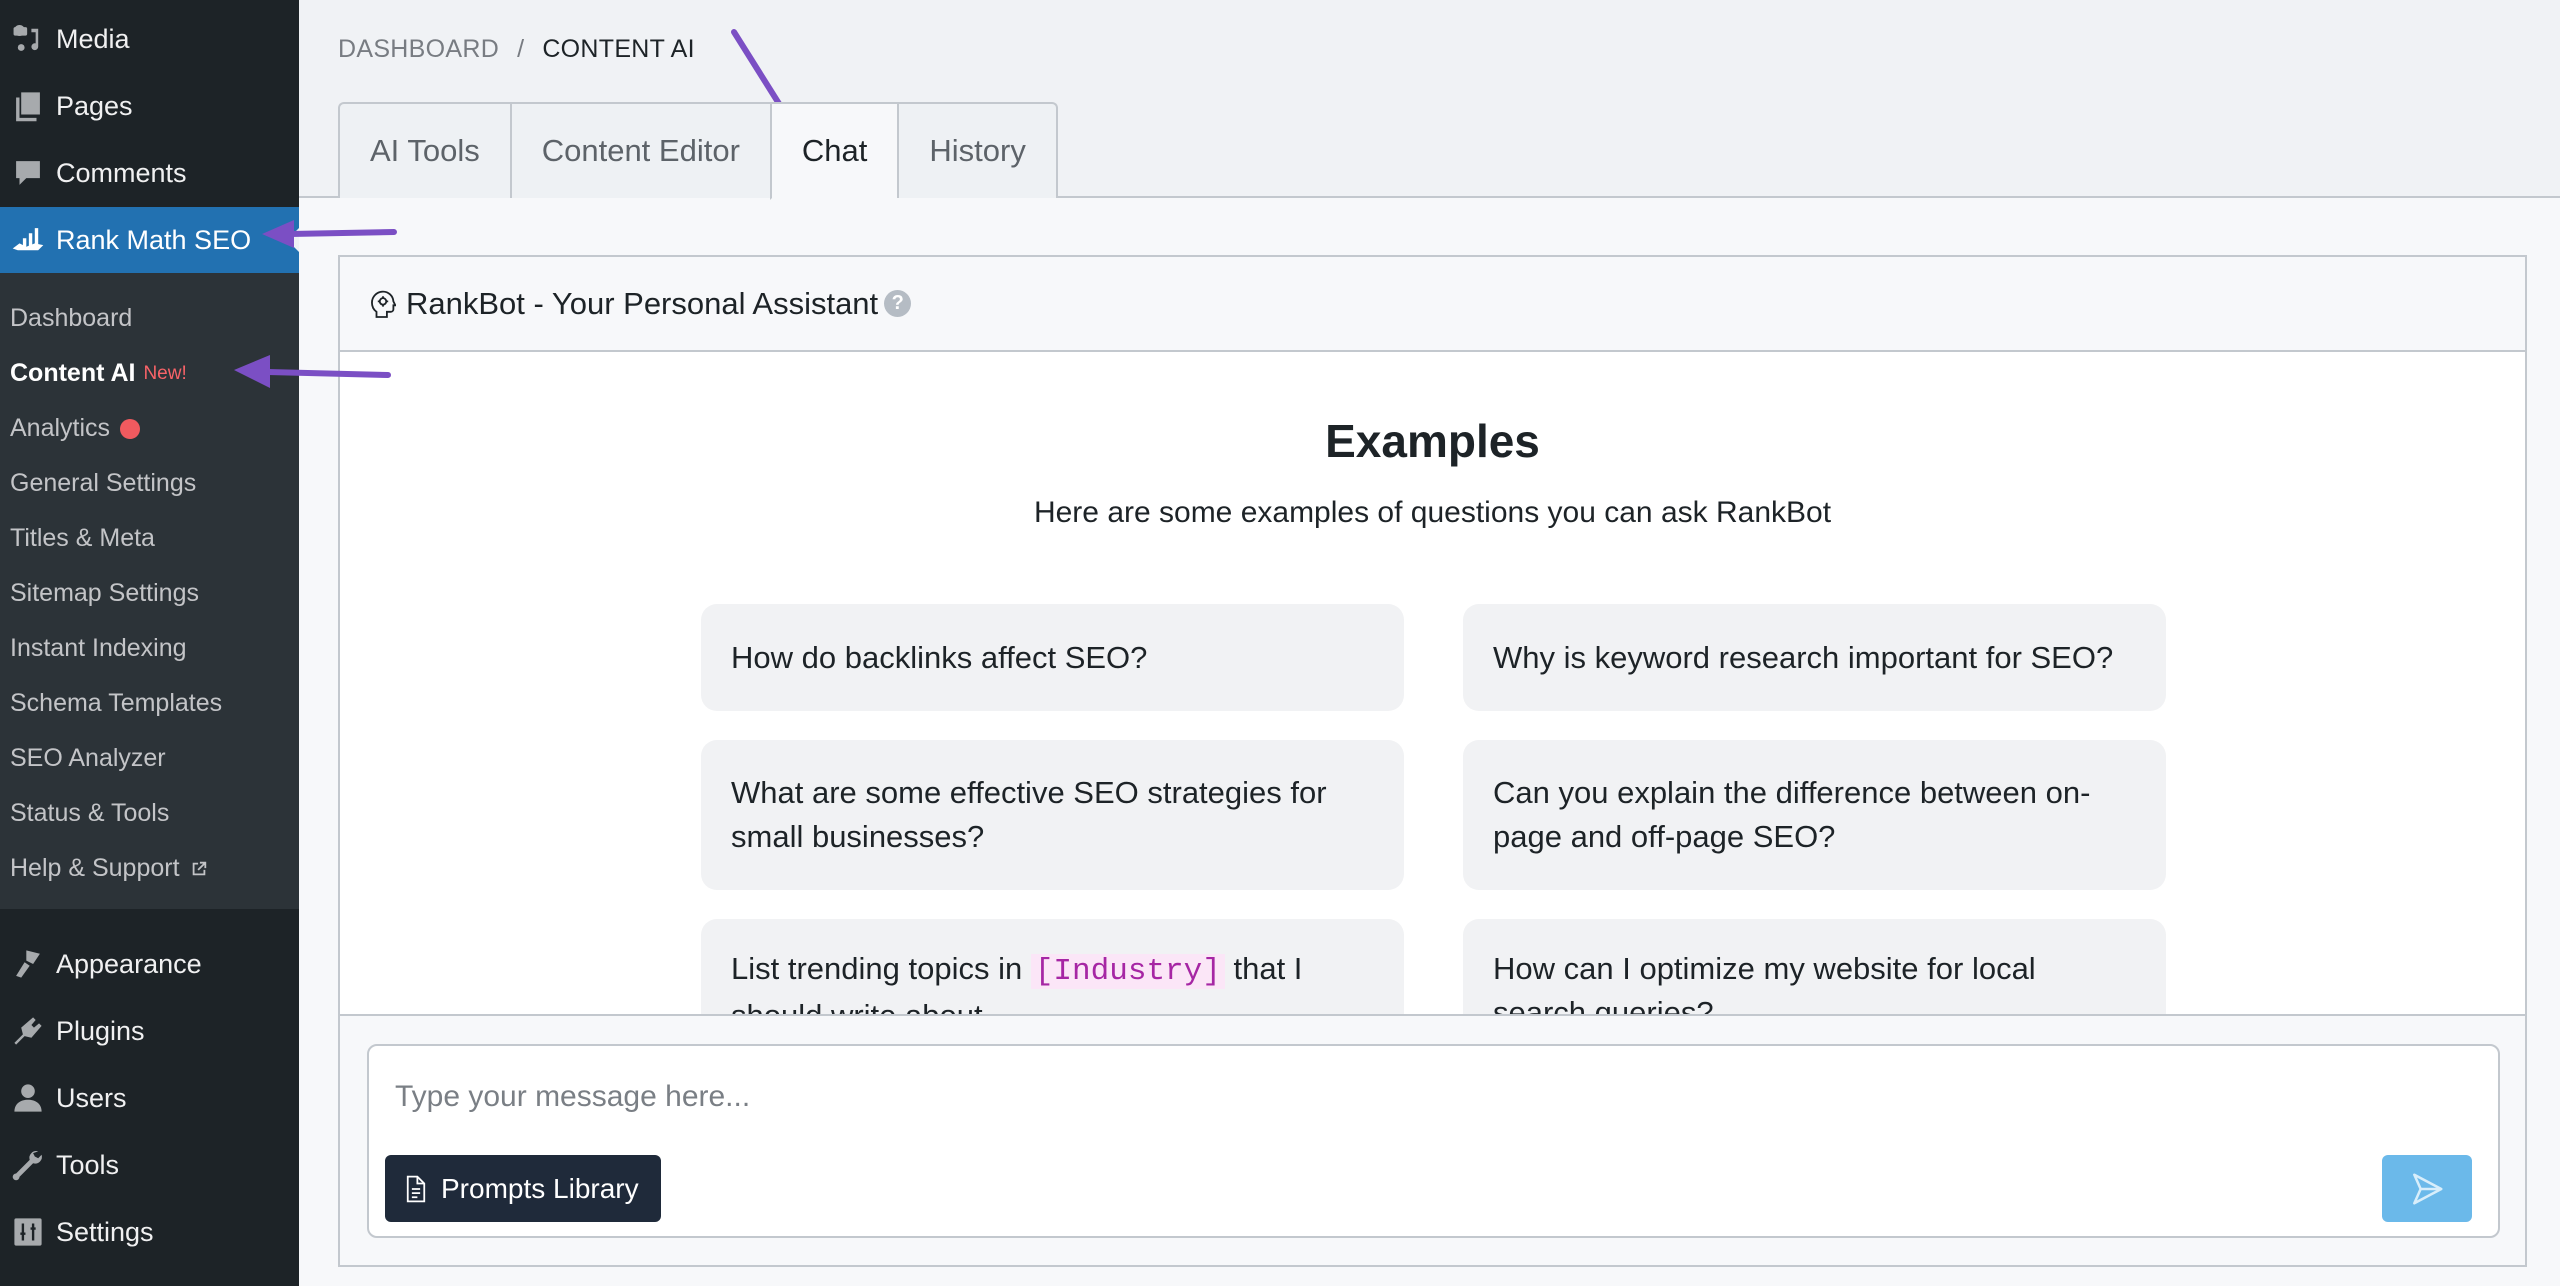  I want to click on tools-icon, so click(28, 1165).